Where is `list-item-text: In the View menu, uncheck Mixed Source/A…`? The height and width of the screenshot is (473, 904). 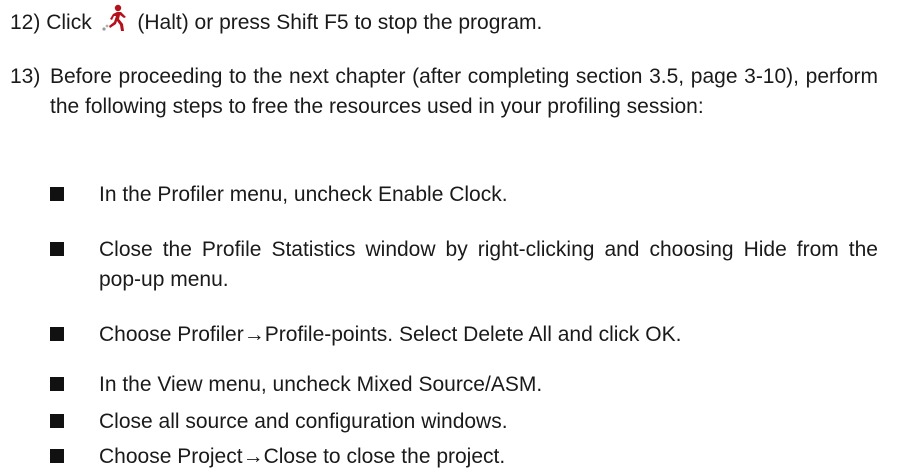 list-item-text: In the View menu, uncheck Mixed Source/A… is located at coordinates (321, 384).